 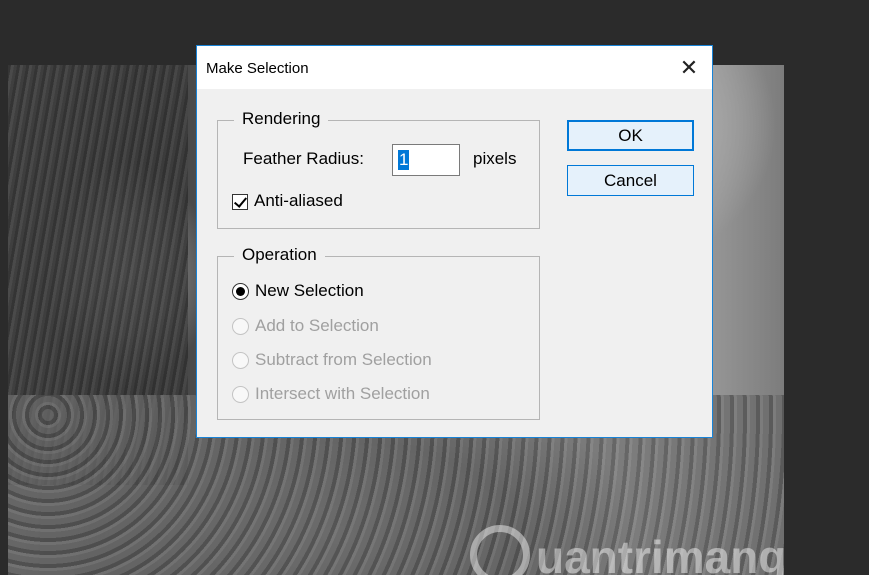 I want to click on checkmark-icon, so click(x=240, y=201).